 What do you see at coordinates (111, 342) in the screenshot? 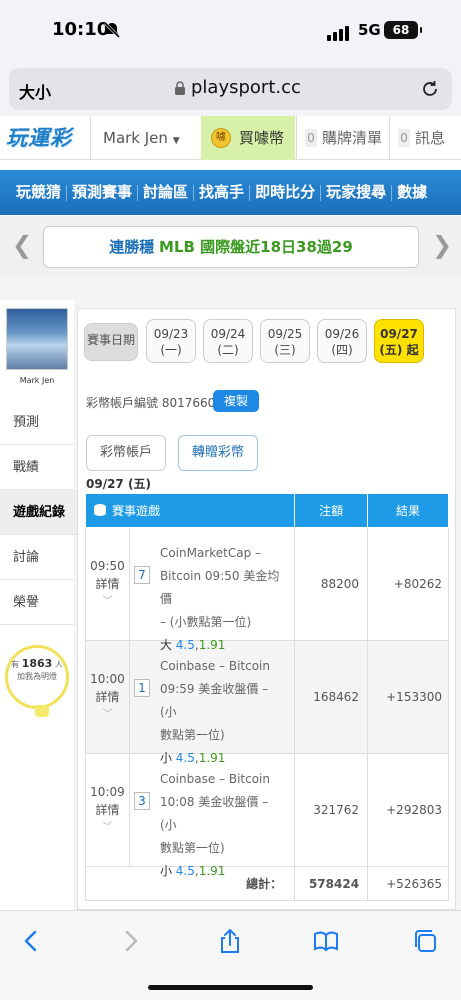
I see `date-label: 賽事日期` at bounding box center [111, 342].